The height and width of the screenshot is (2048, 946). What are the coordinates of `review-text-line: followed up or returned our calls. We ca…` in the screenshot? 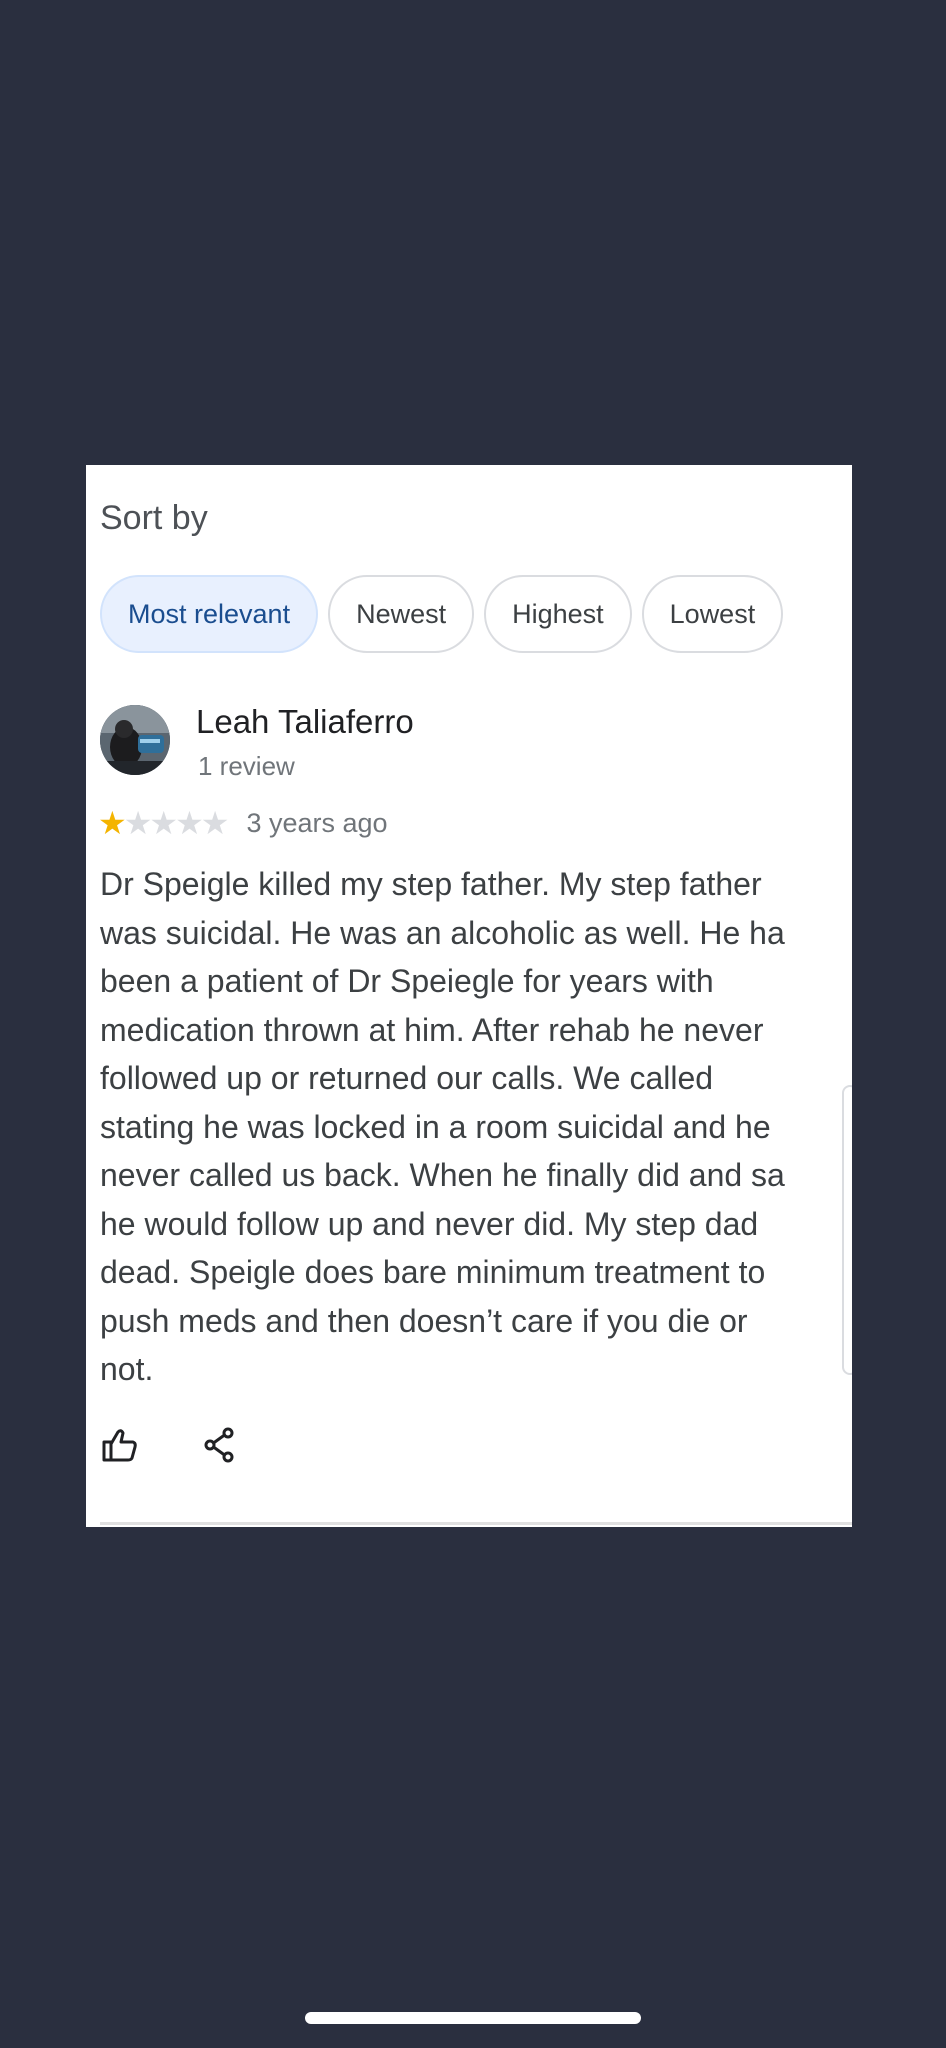 It's located at (407, 1078).